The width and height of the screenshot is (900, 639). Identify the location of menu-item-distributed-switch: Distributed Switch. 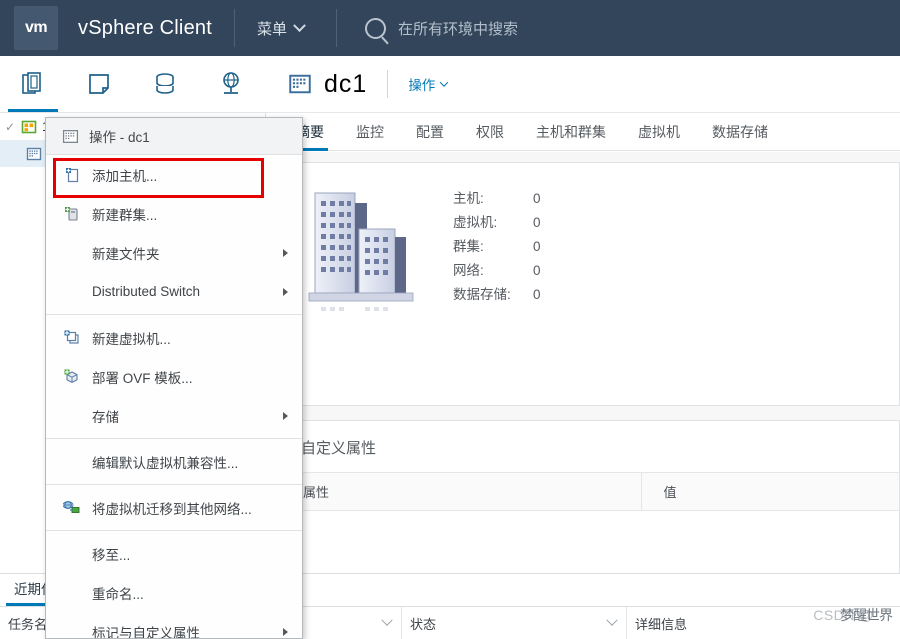
(174, 291).